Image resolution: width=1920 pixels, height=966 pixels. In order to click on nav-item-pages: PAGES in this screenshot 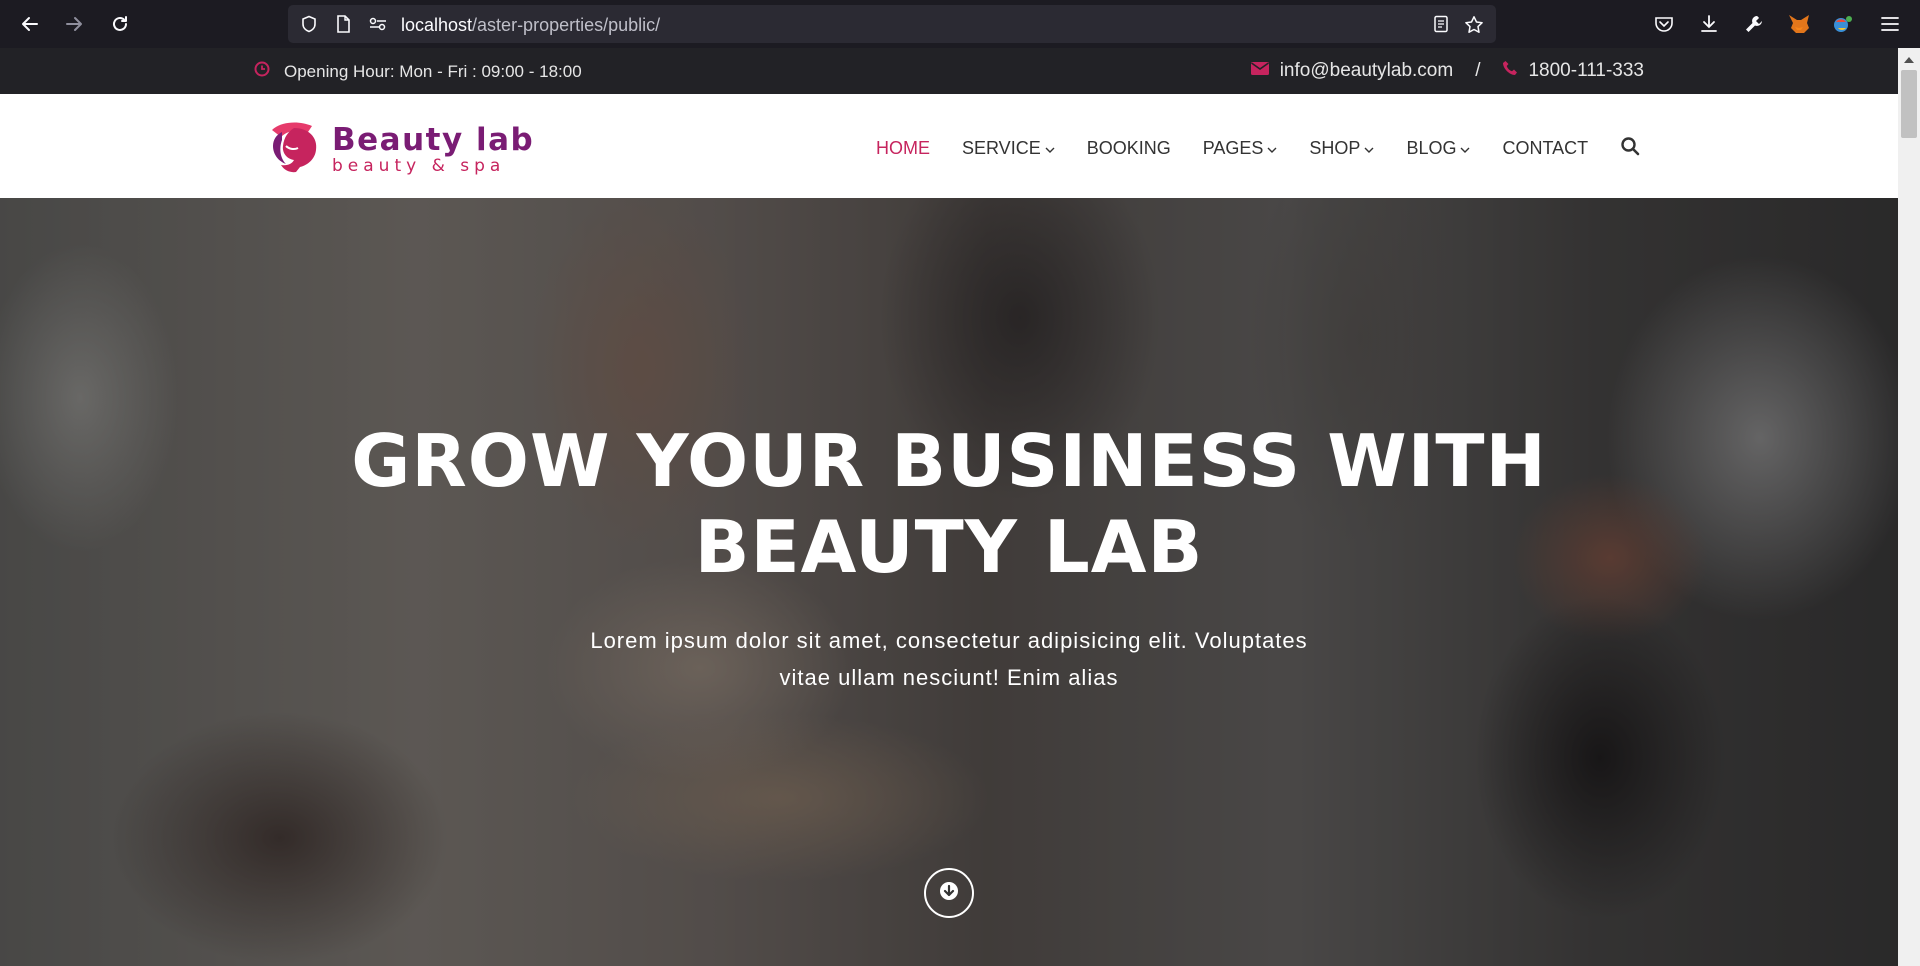, I will do `click(1240, 148)`.